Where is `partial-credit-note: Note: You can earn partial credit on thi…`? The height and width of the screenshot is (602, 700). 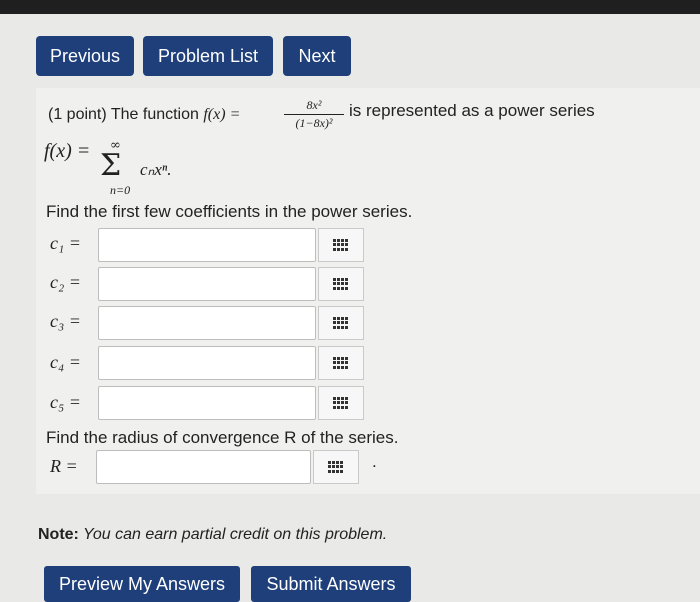
partial-credit-note: Note: You can earn partial credit on thi… is located at coordinates (212, 535).